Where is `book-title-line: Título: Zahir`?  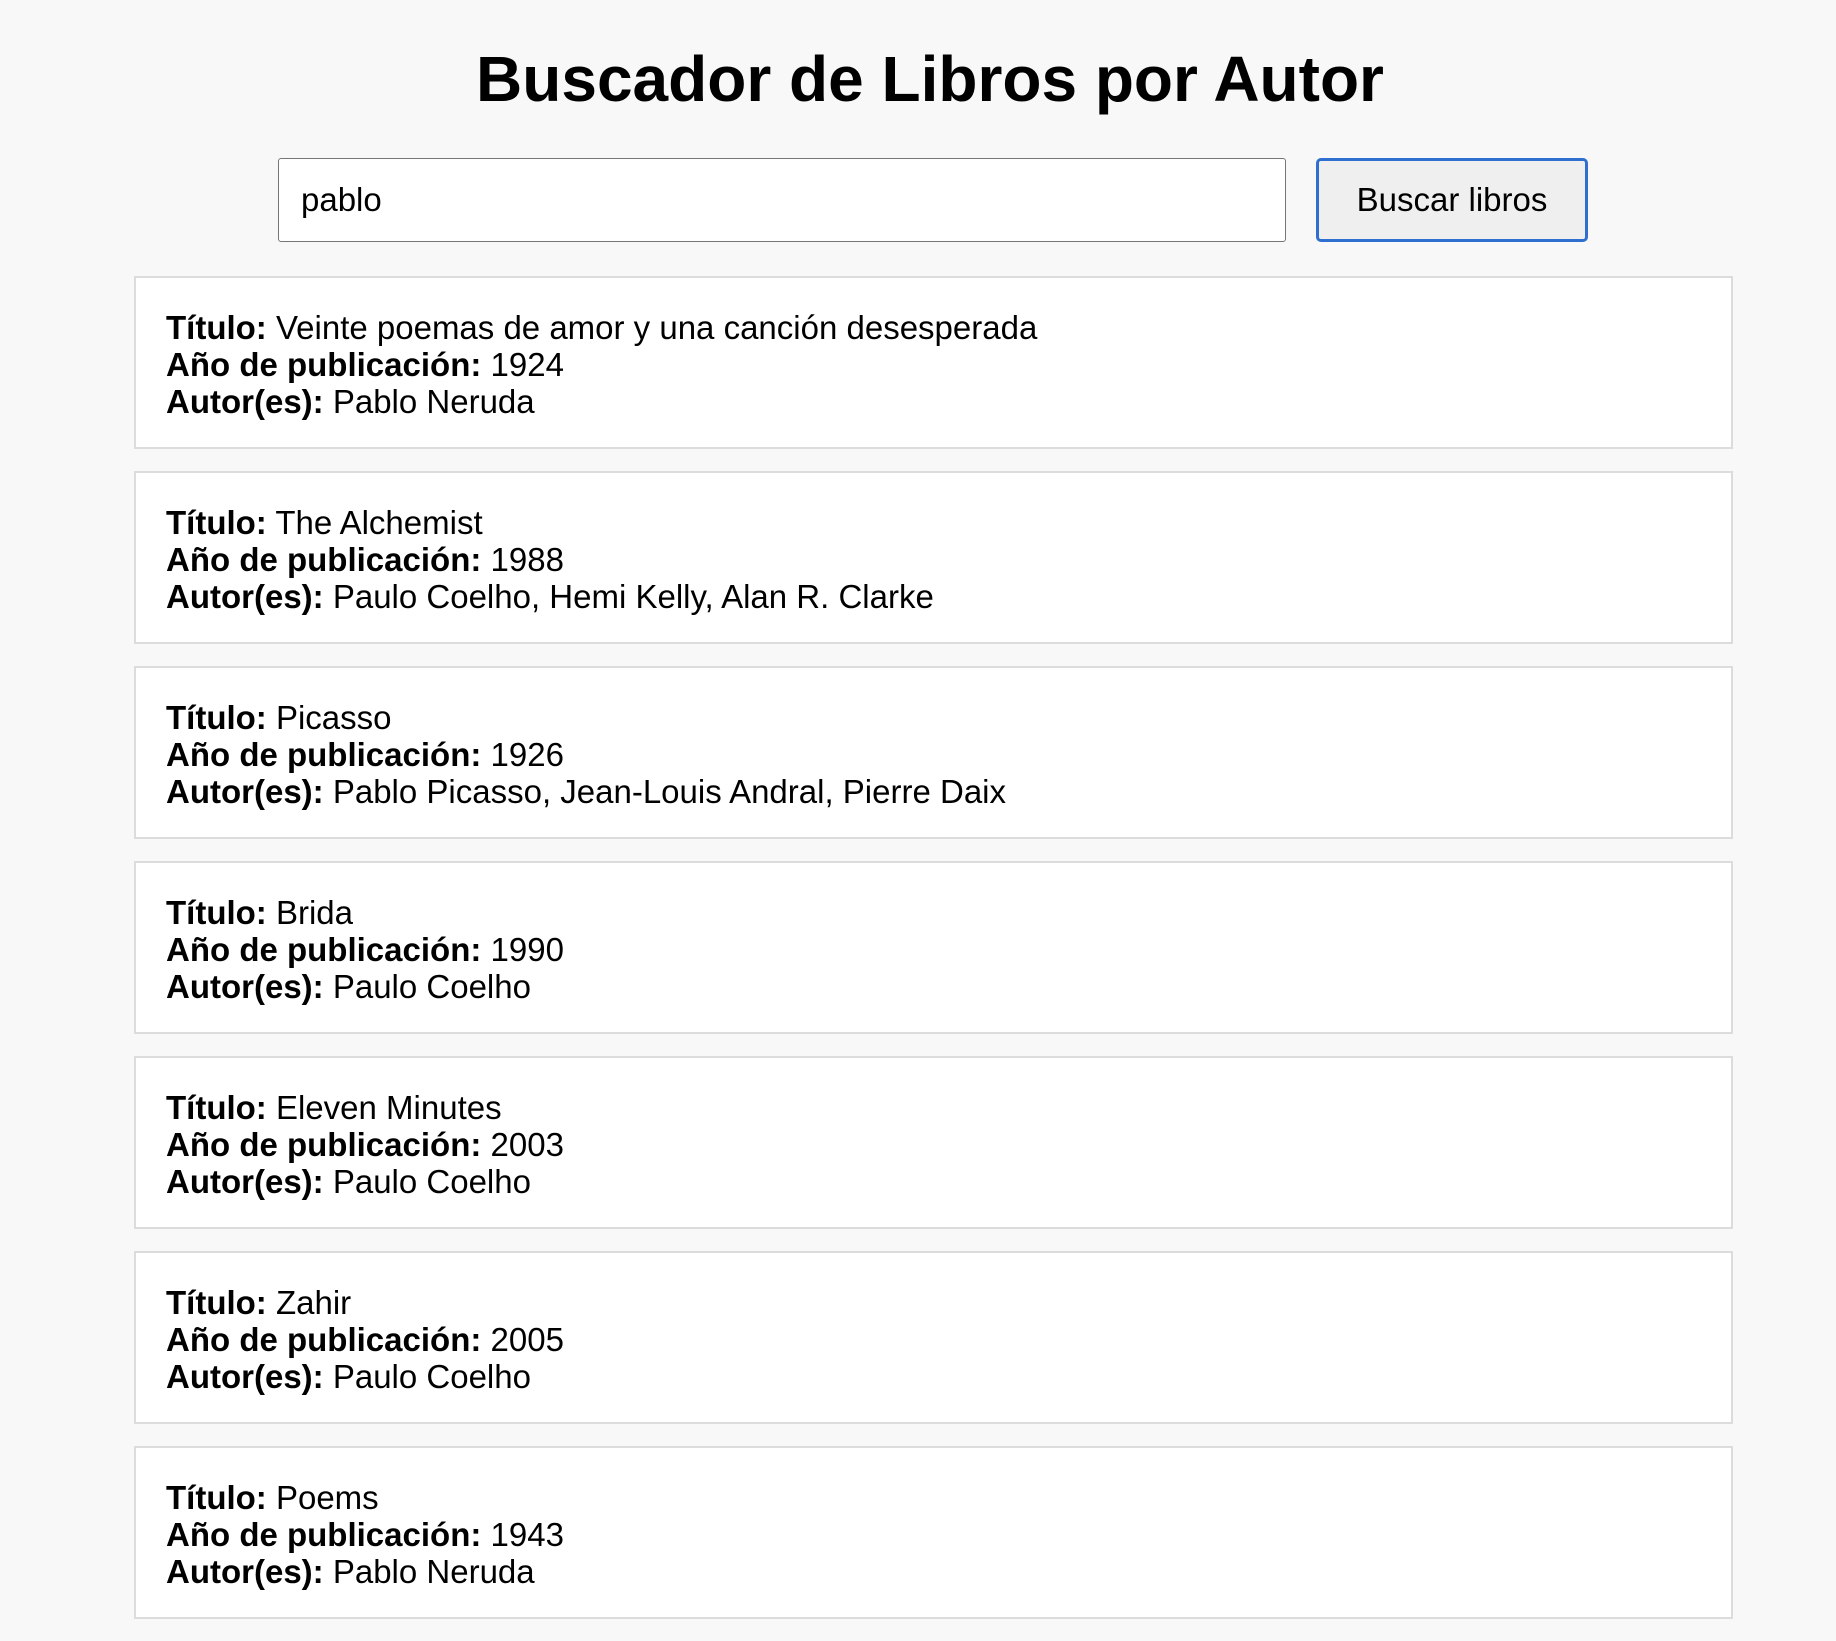
book-title-line: Título: Zahir is located at coordinates (933, 1302).